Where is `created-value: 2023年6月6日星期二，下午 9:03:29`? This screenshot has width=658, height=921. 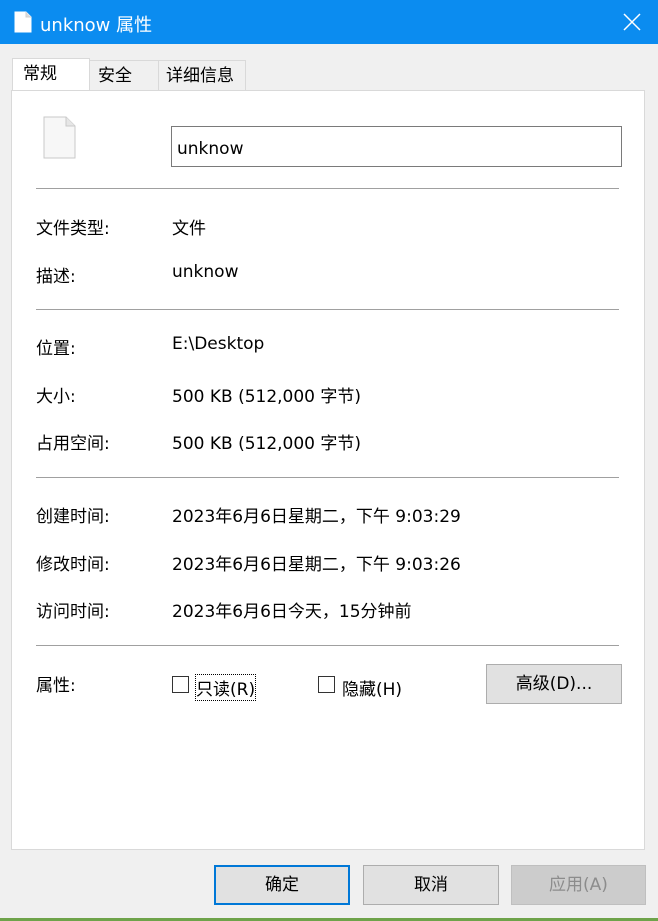 created-value: 2023年6月6日星期二，下午 9:03:29 is located at coordinates (316, 517).